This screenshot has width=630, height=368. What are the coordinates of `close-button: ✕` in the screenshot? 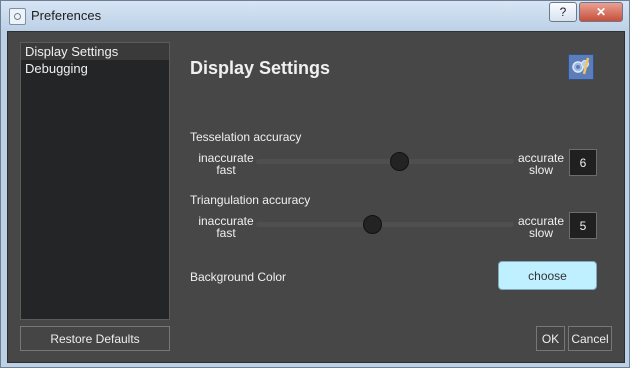 It's located at (601, 12).